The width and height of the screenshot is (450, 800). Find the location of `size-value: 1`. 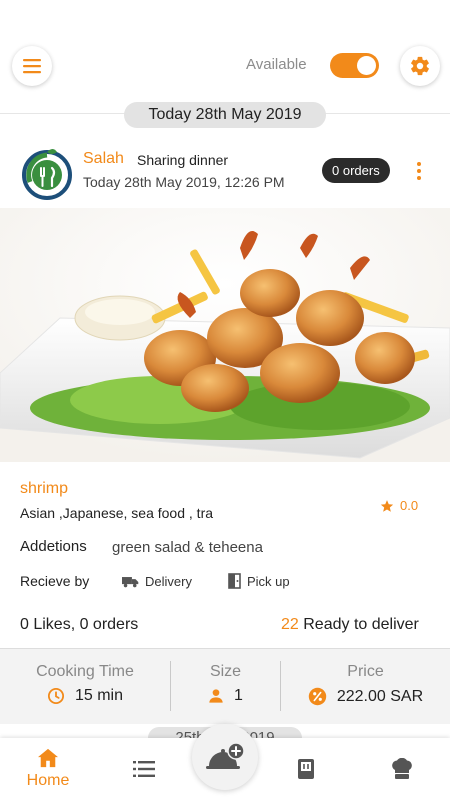

size-value: 1 is located at coordinates (238, 695).